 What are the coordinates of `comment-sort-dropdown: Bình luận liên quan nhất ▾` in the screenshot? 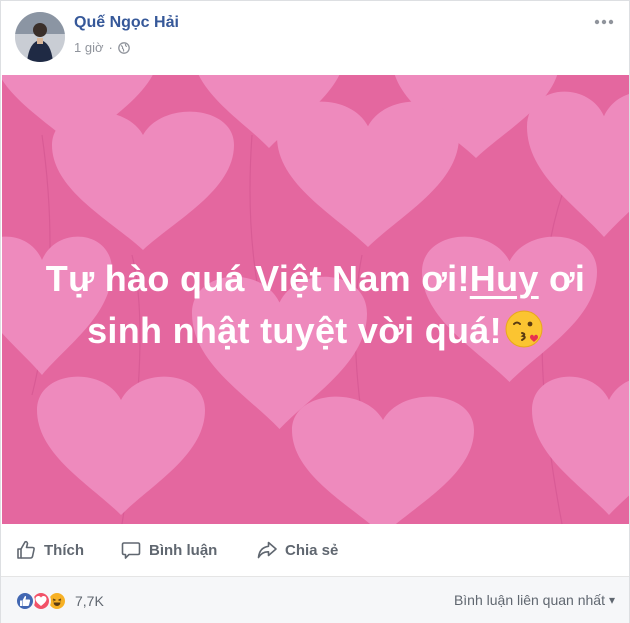 It's located at (534, 600).